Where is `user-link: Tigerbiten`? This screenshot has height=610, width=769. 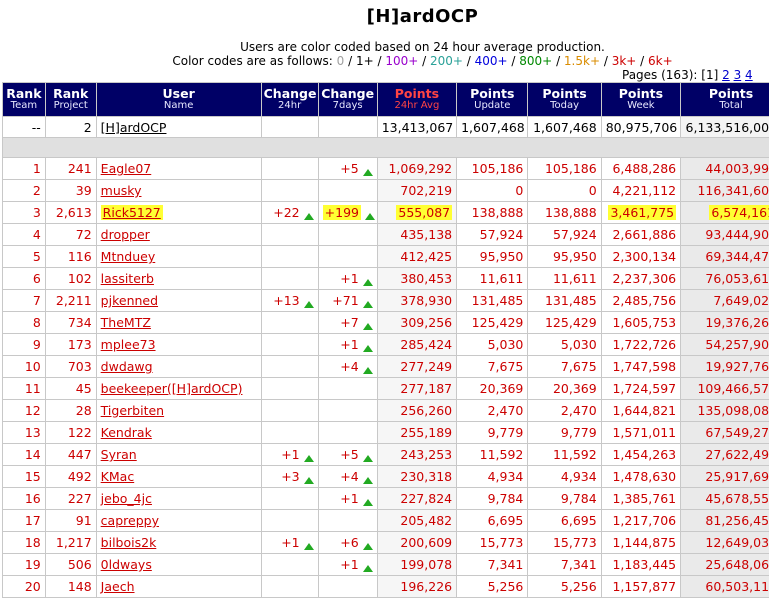
user-link: Tigerbiten is located at coordinates (132, 410).